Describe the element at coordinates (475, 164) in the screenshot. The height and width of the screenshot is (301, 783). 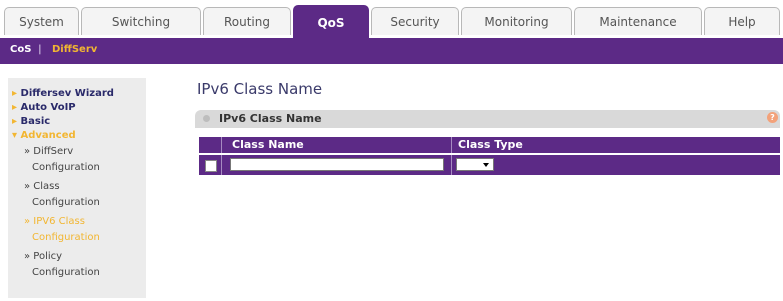
I see `class-type-select` at that location.